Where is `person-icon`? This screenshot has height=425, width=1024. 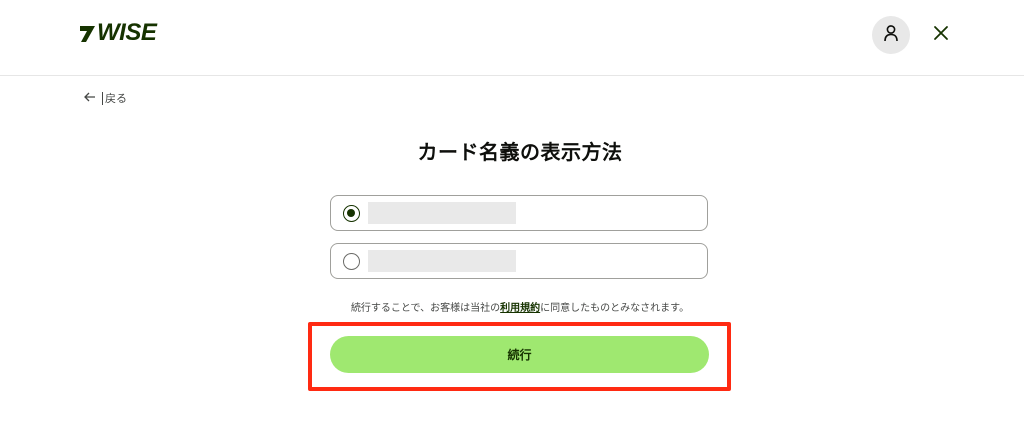 person-icon is located at coordinates (891, 35).